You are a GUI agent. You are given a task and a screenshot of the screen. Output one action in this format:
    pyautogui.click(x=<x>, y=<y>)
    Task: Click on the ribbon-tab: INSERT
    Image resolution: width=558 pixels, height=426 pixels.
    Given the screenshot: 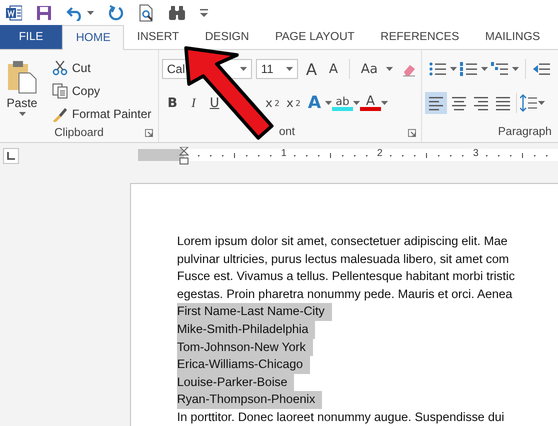 What is the action you would take?
    pyautogui.click(x=158, y=37)
    